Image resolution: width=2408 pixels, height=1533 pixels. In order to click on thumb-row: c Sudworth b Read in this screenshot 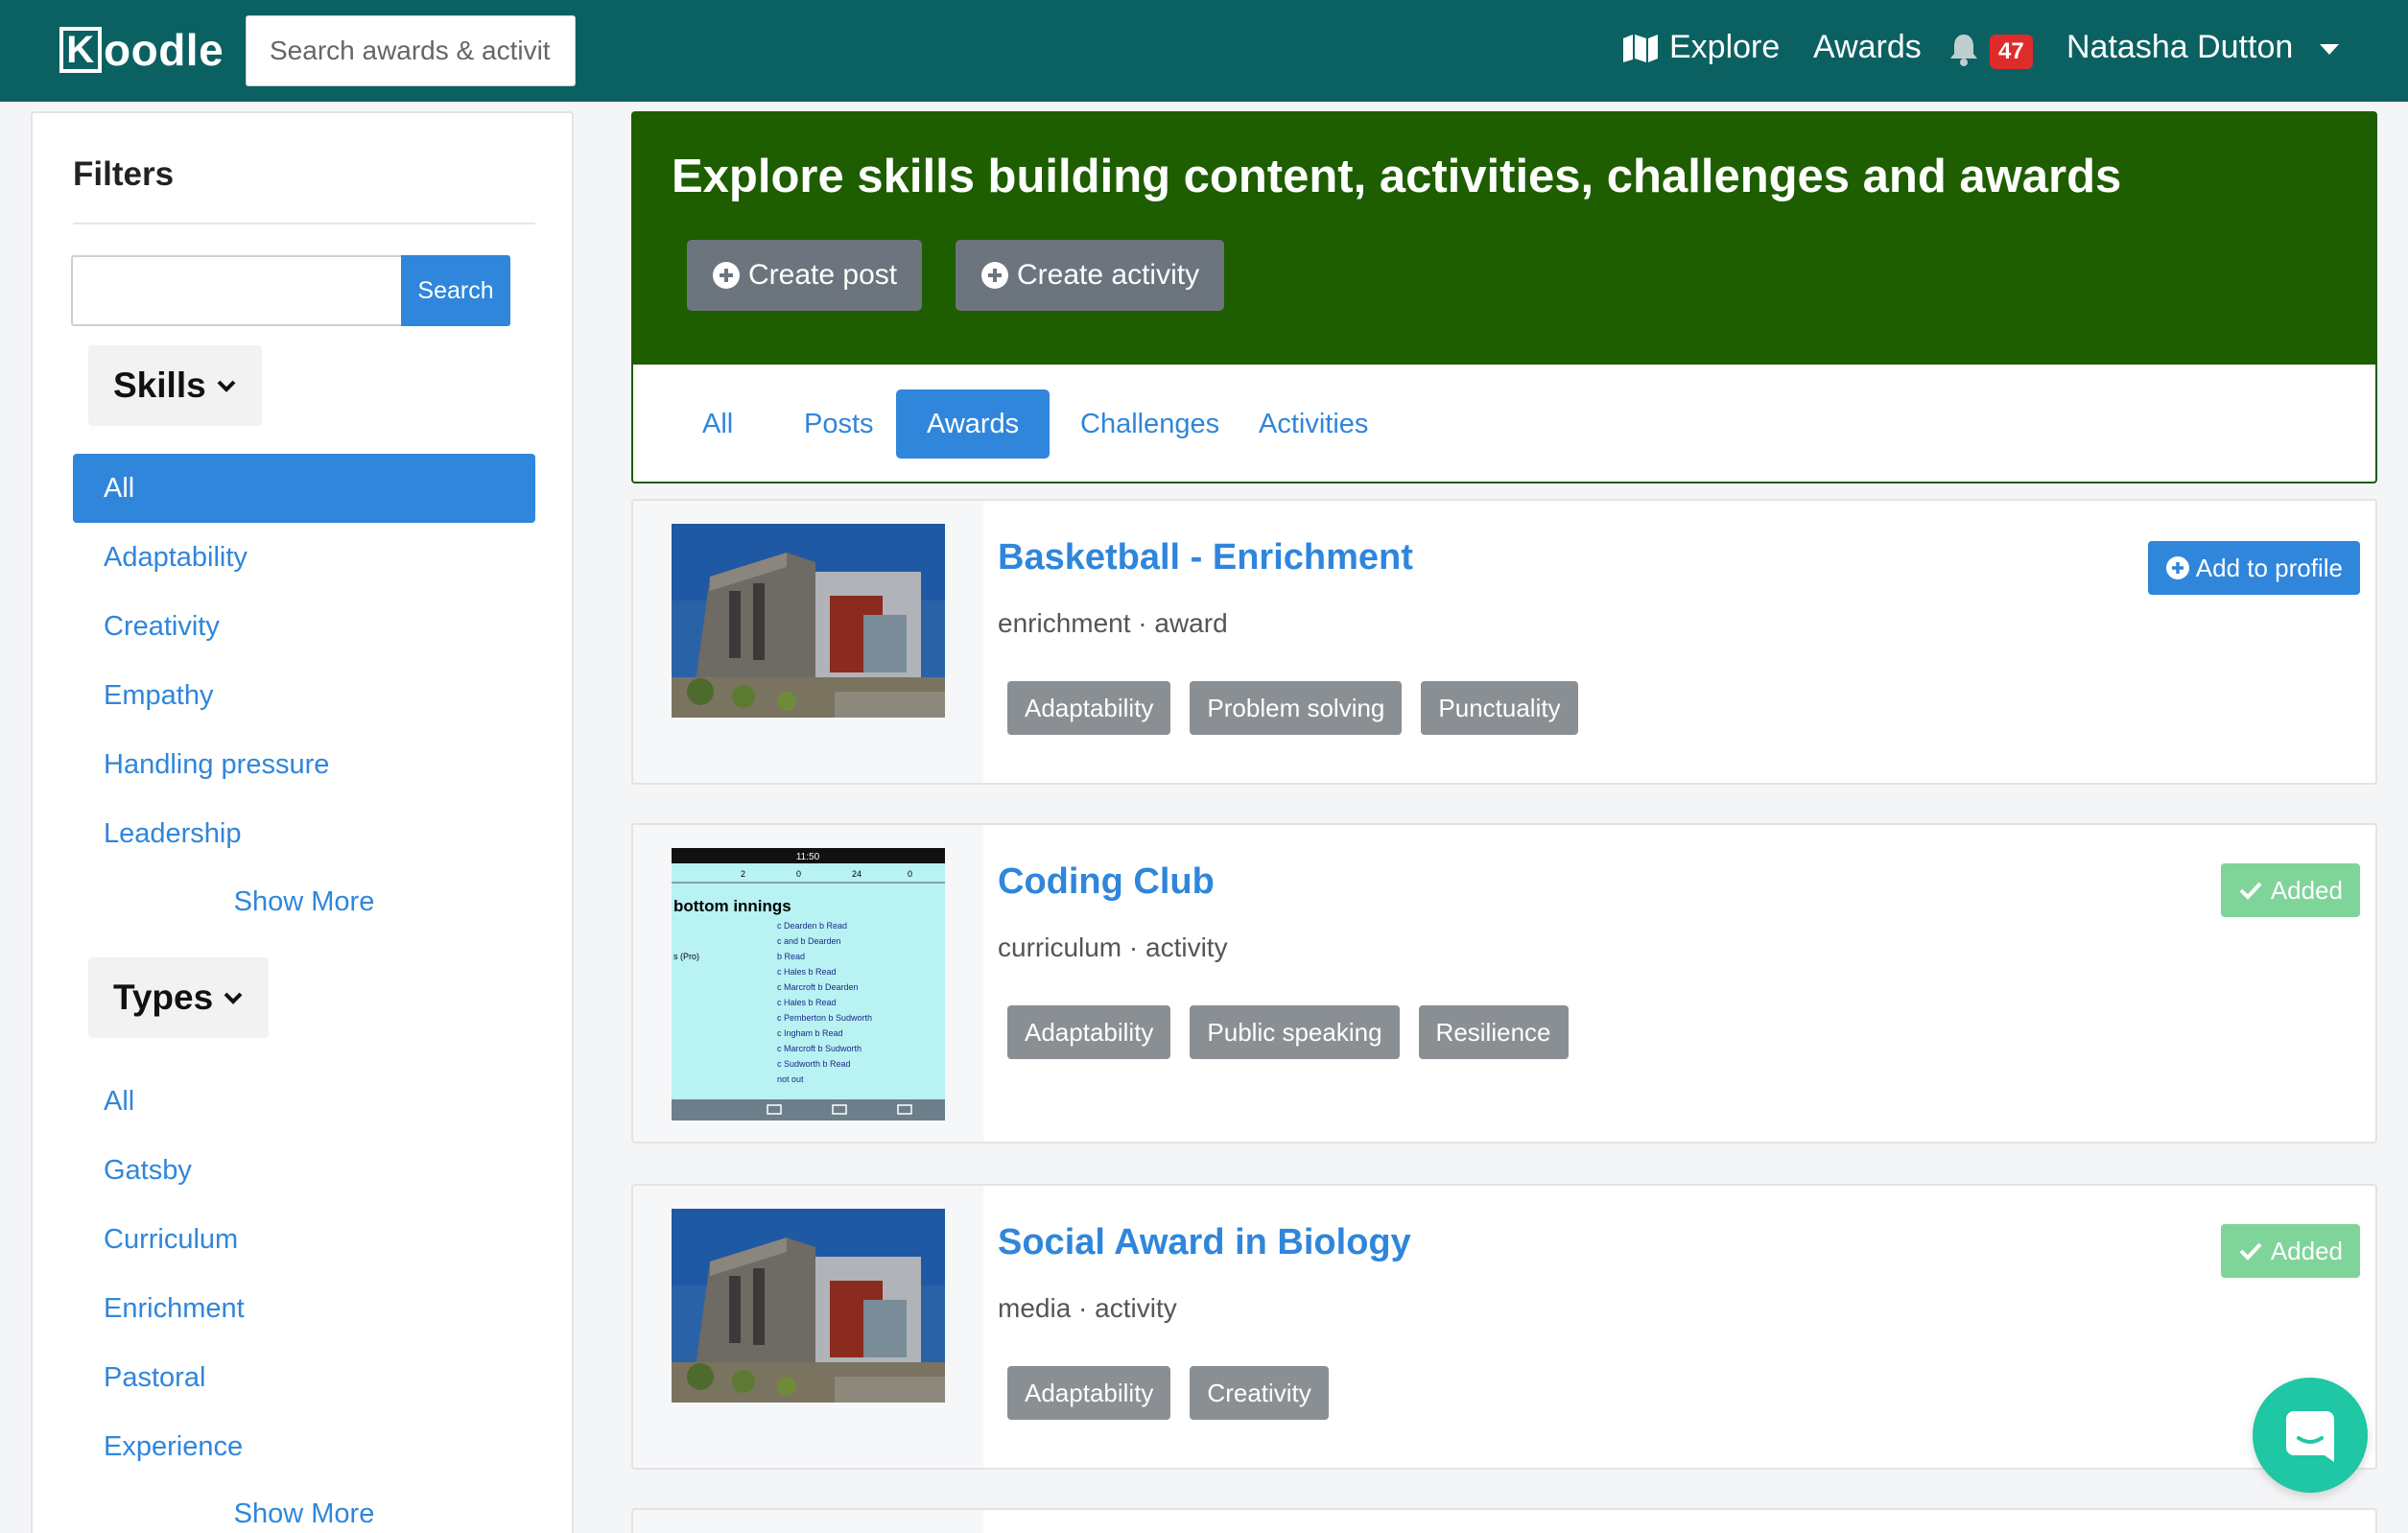, I will do `click(814, 1064)`.